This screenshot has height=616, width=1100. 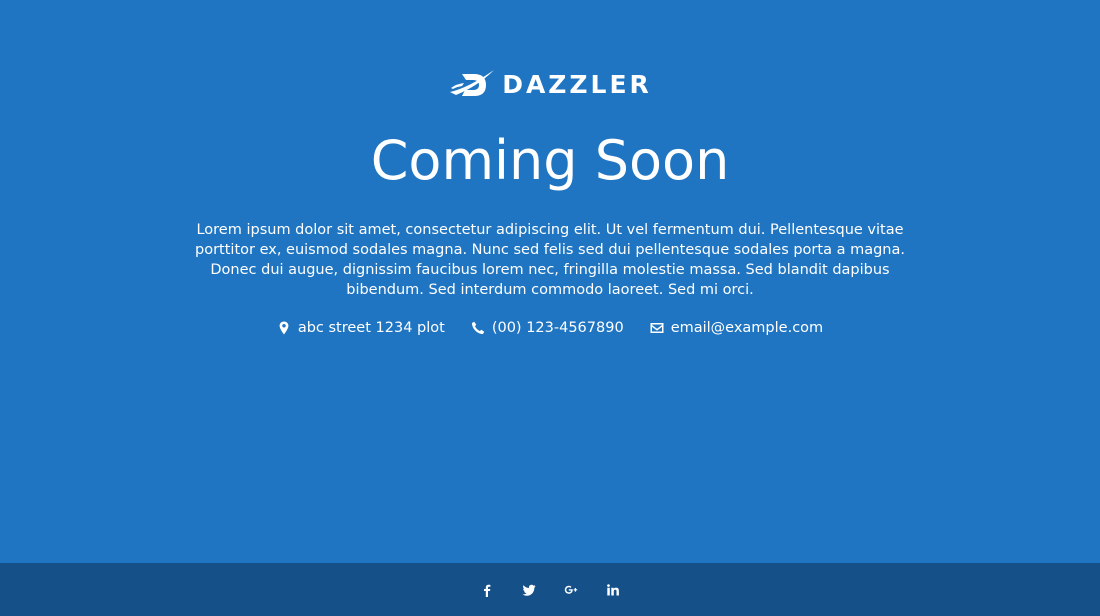 I want to click on contact-address: abc street 1234 plot, so click(x=361, y=328).